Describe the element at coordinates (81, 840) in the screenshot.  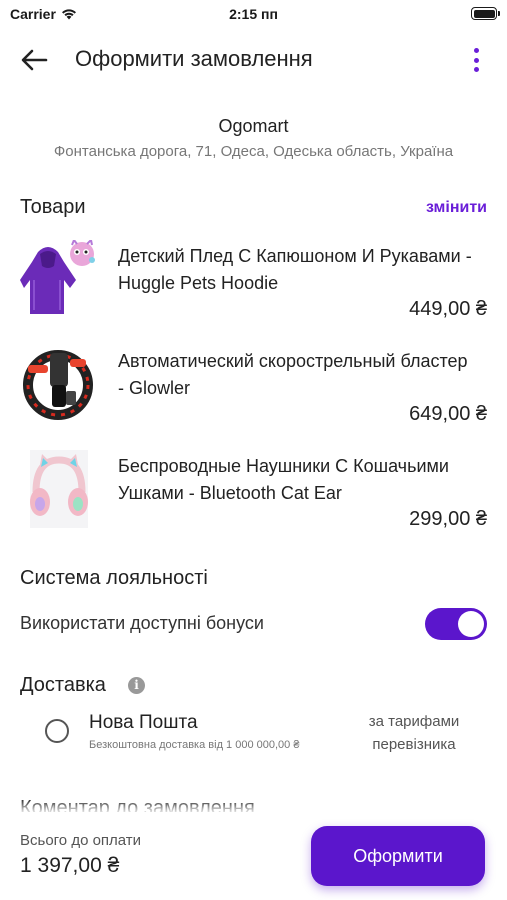
I see `total-label: Всього до оплати` at that location.